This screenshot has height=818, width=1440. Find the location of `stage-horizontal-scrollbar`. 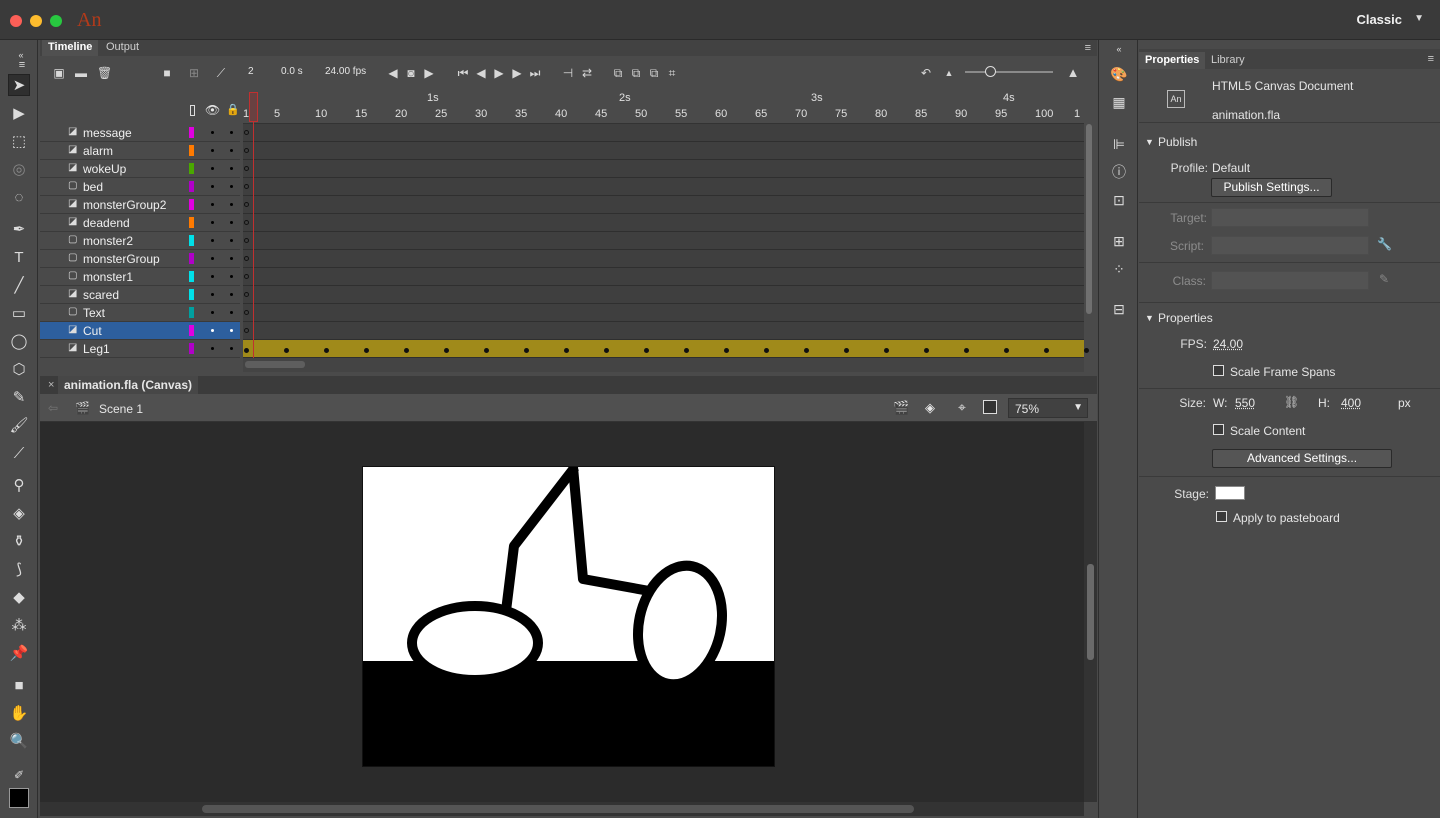

stage-horizontal-scrollbar is located at coordinates (562, 809).